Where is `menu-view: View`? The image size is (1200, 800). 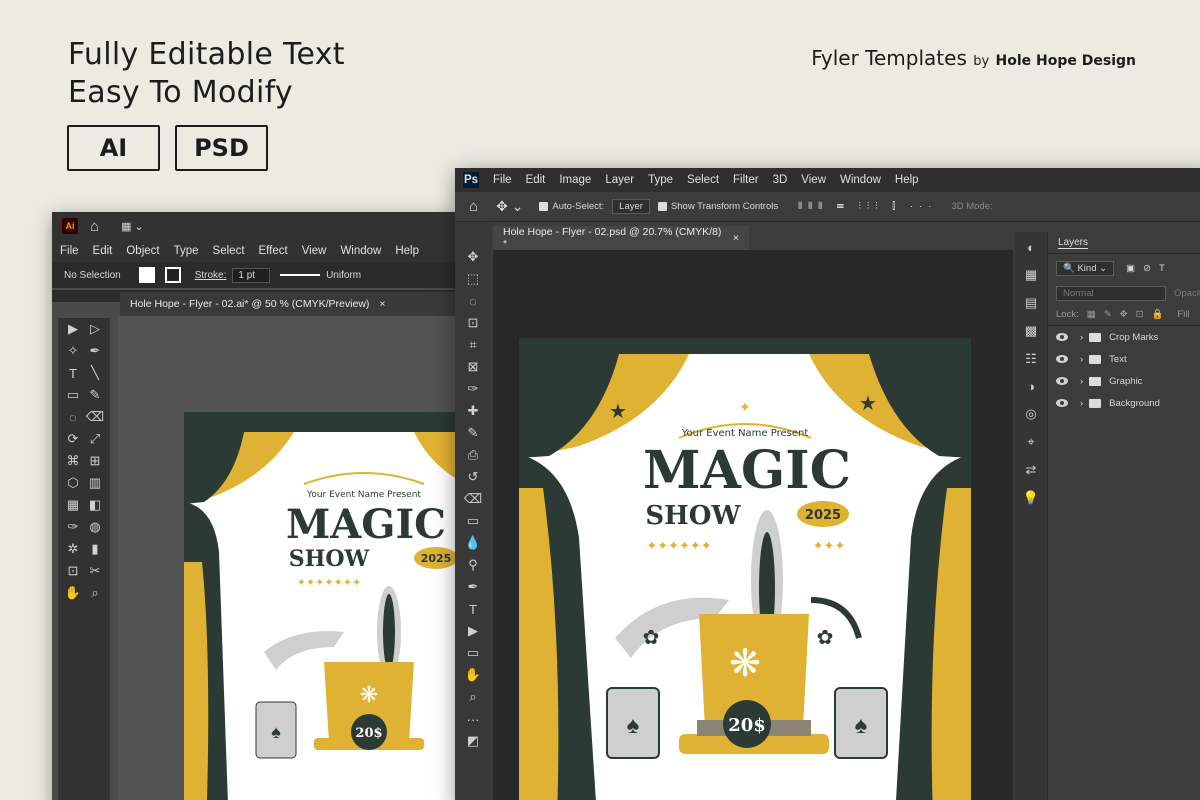
menu-view: View is located at coordinates (314, 251).